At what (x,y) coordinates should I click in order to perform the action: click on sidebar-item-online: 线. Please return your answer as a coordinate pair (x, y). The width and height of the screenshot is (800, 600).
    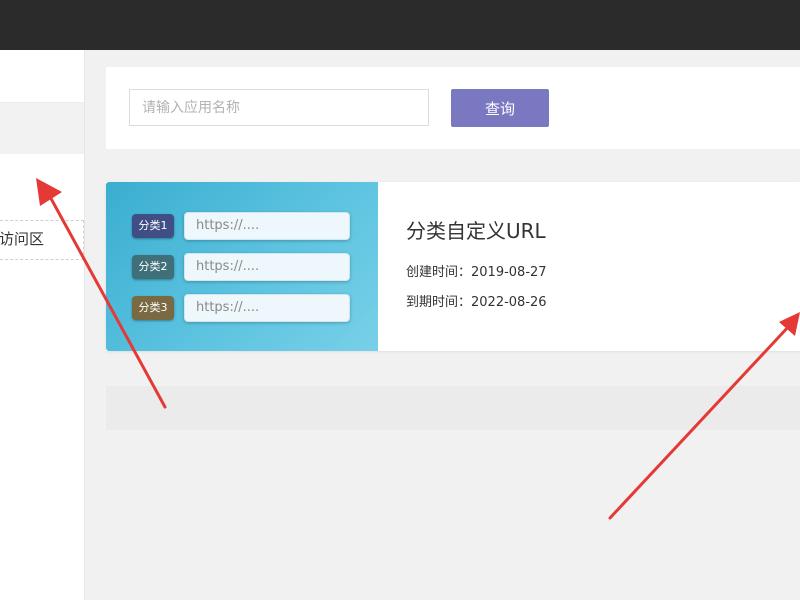
    Looking at the image, I should click on (42, 180).